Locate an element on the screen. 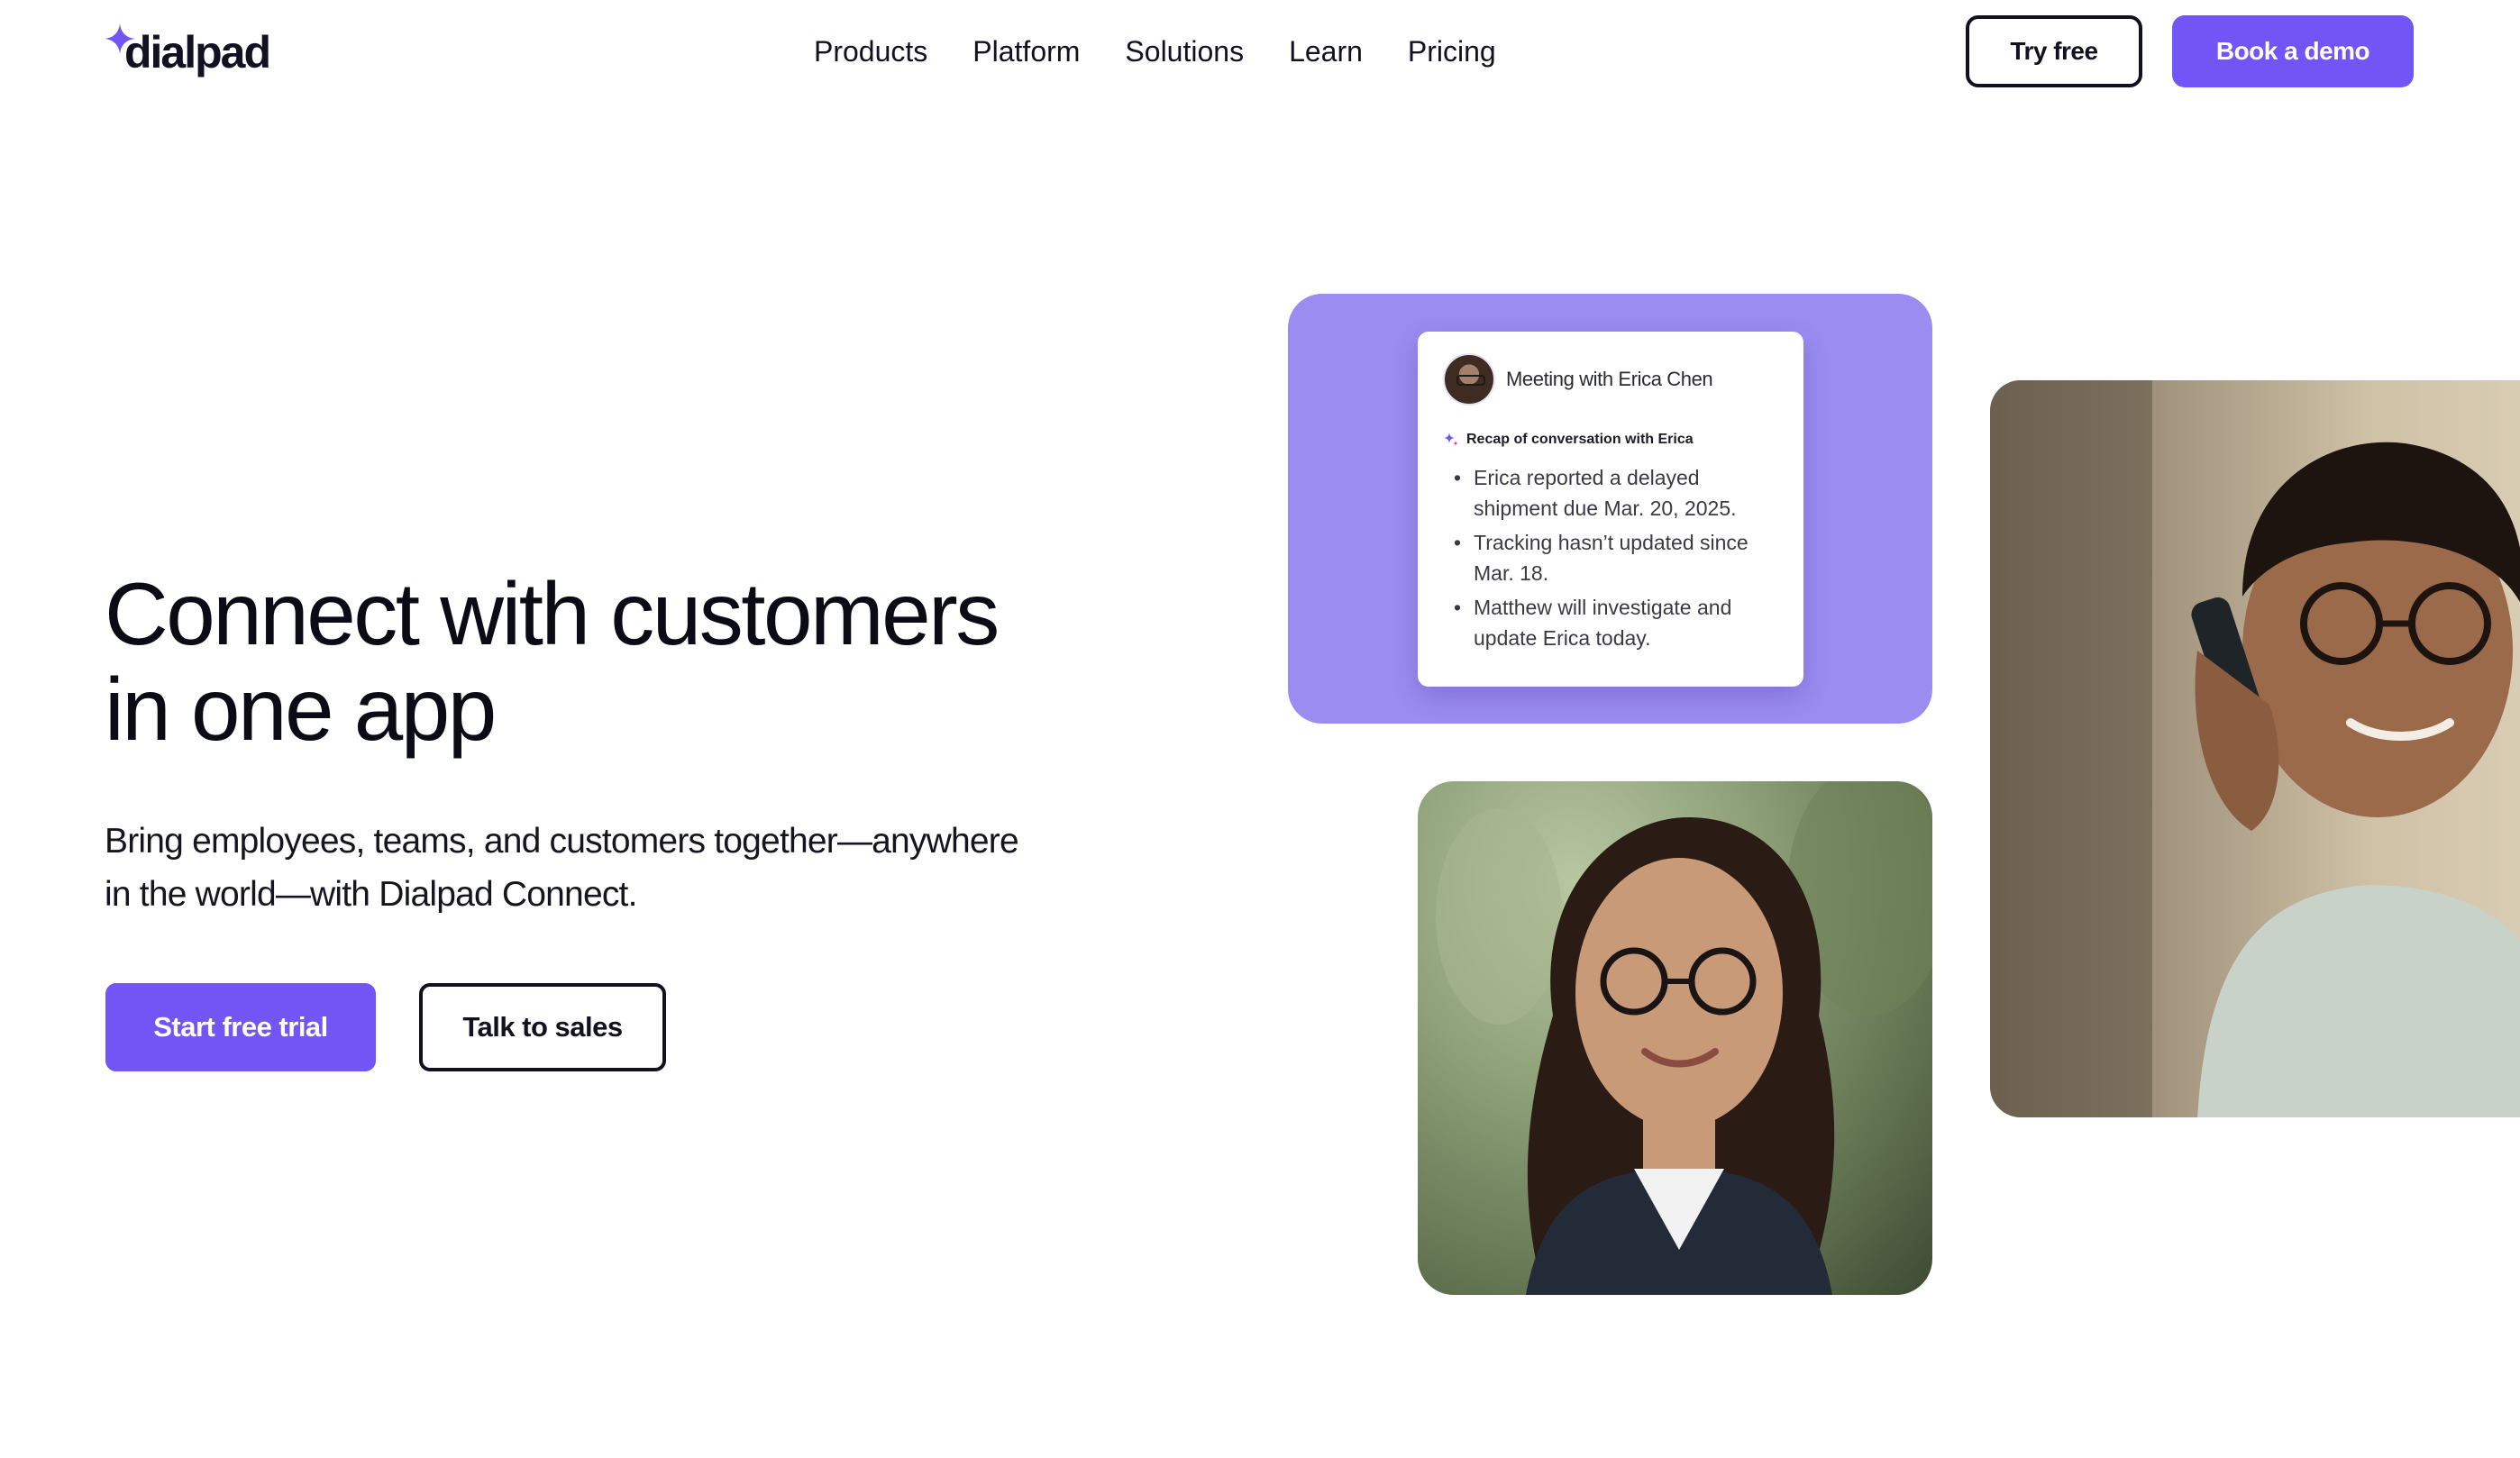  man-on-phone-illustration is located at coordinates (2255, 749).